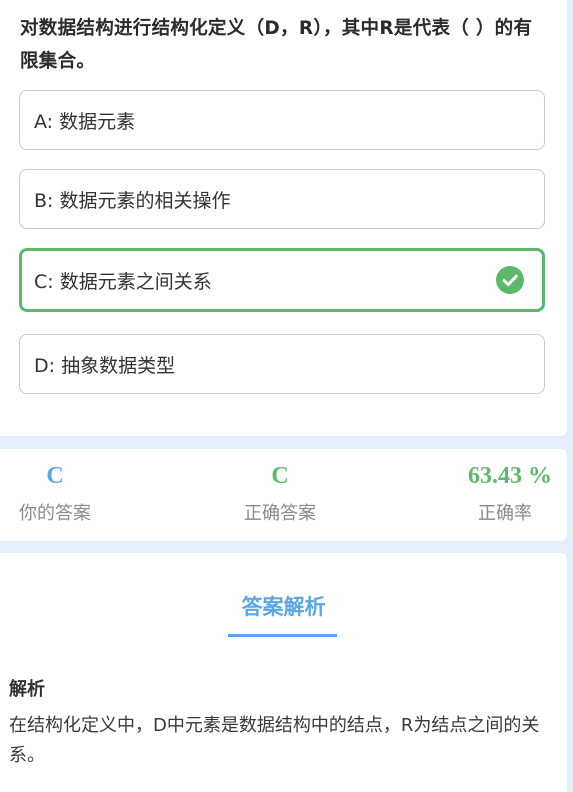  What do you see at coordinates (274, 740) in the screenshot?
I see `analysis-body: 在结构化定义中，D中元素是数据结构中的结点，R为结点之间的关系。` at bounding box center [274, 740].